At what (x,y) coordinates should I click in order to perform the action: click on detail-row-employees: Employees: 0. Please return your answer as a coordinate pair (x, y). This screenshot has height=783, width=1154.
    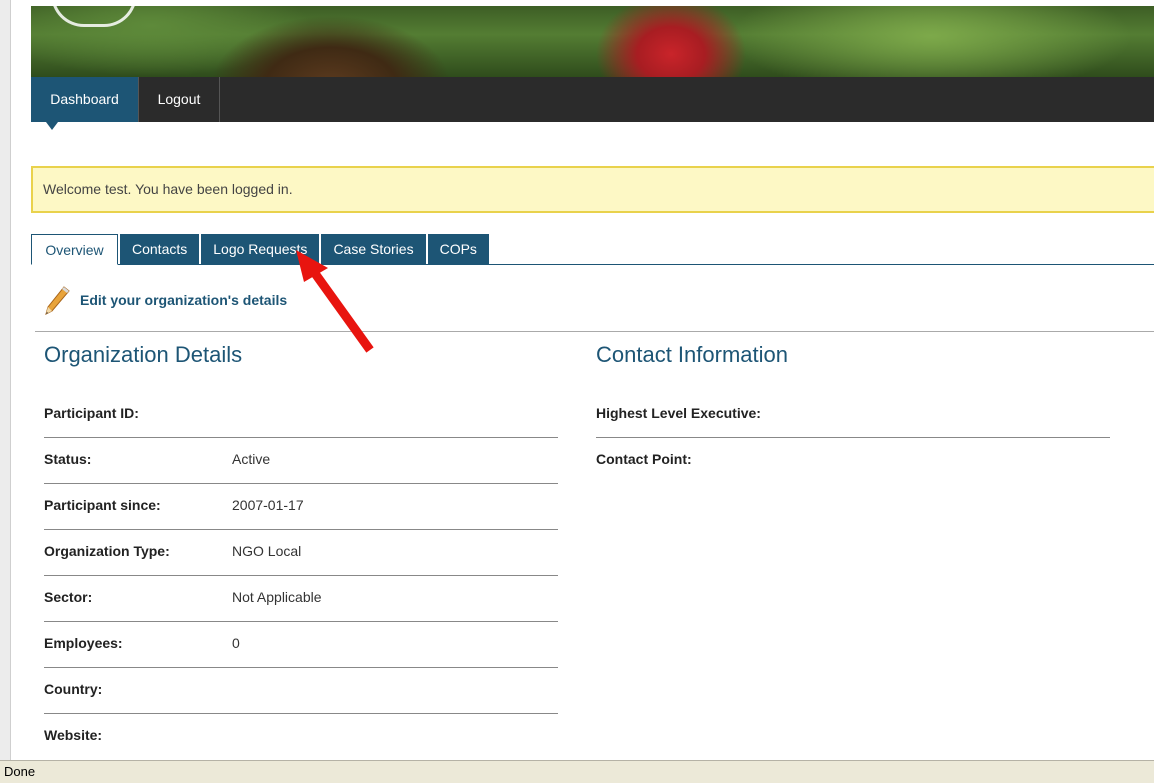
    Looking at the image, I should click on (301, 645).